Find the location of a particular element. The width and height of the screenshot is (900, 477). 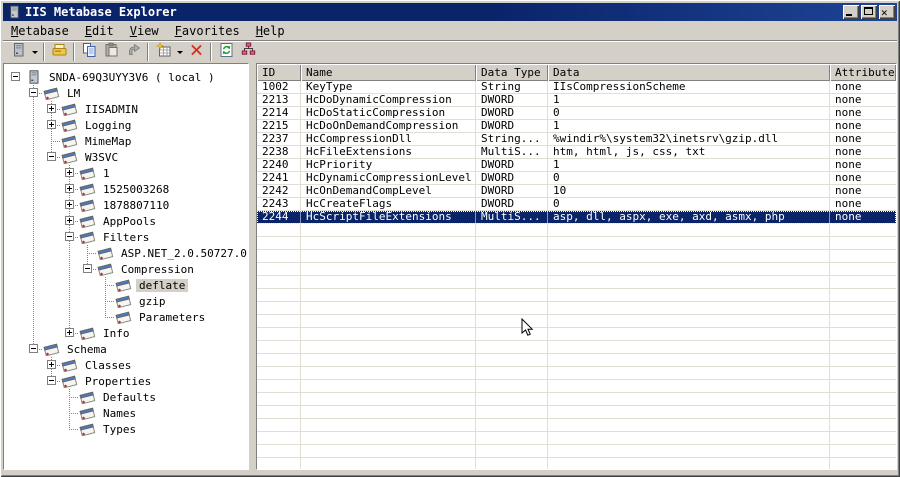

copy-button is located at coordinates (89, 52).